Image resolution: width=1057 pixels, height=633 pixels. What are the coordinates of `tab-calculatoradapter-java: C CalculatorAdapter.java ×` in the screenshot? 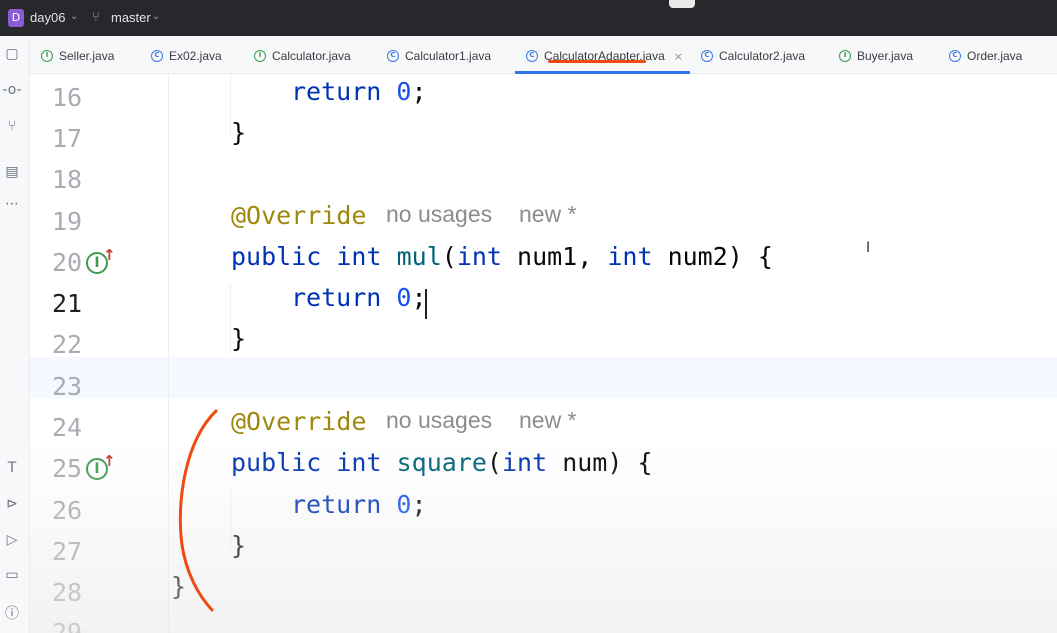 It's located at (604, 56).